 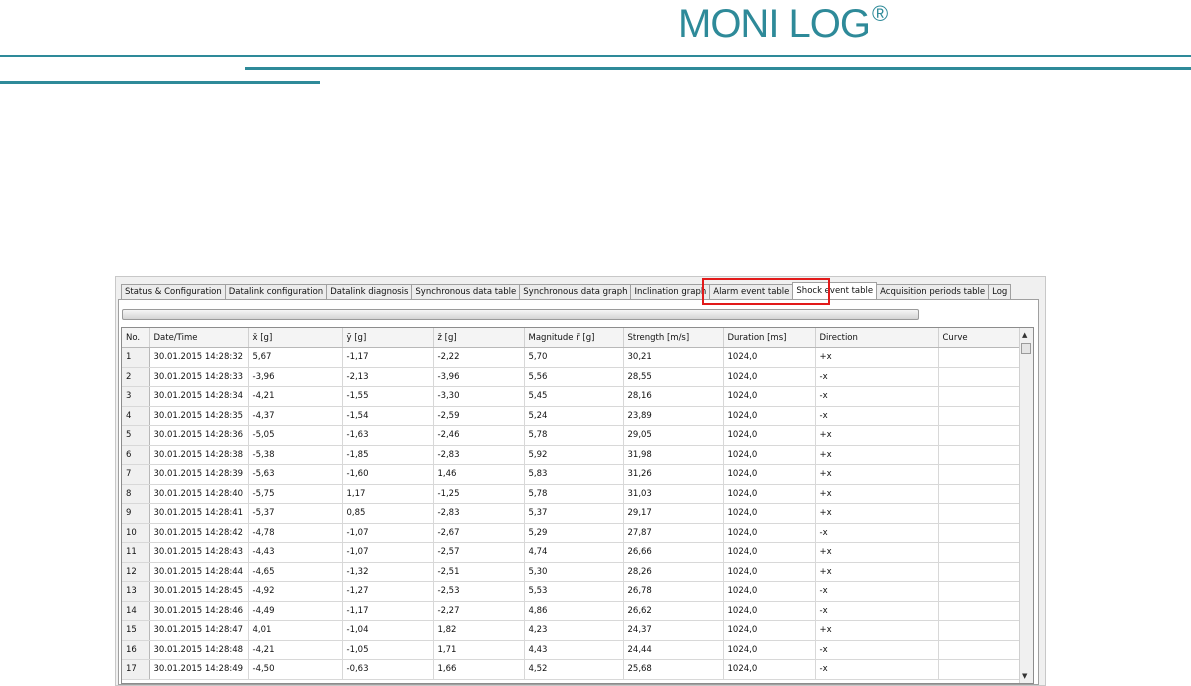 I want to click on row-number: 12, so click(x=136, y=572).